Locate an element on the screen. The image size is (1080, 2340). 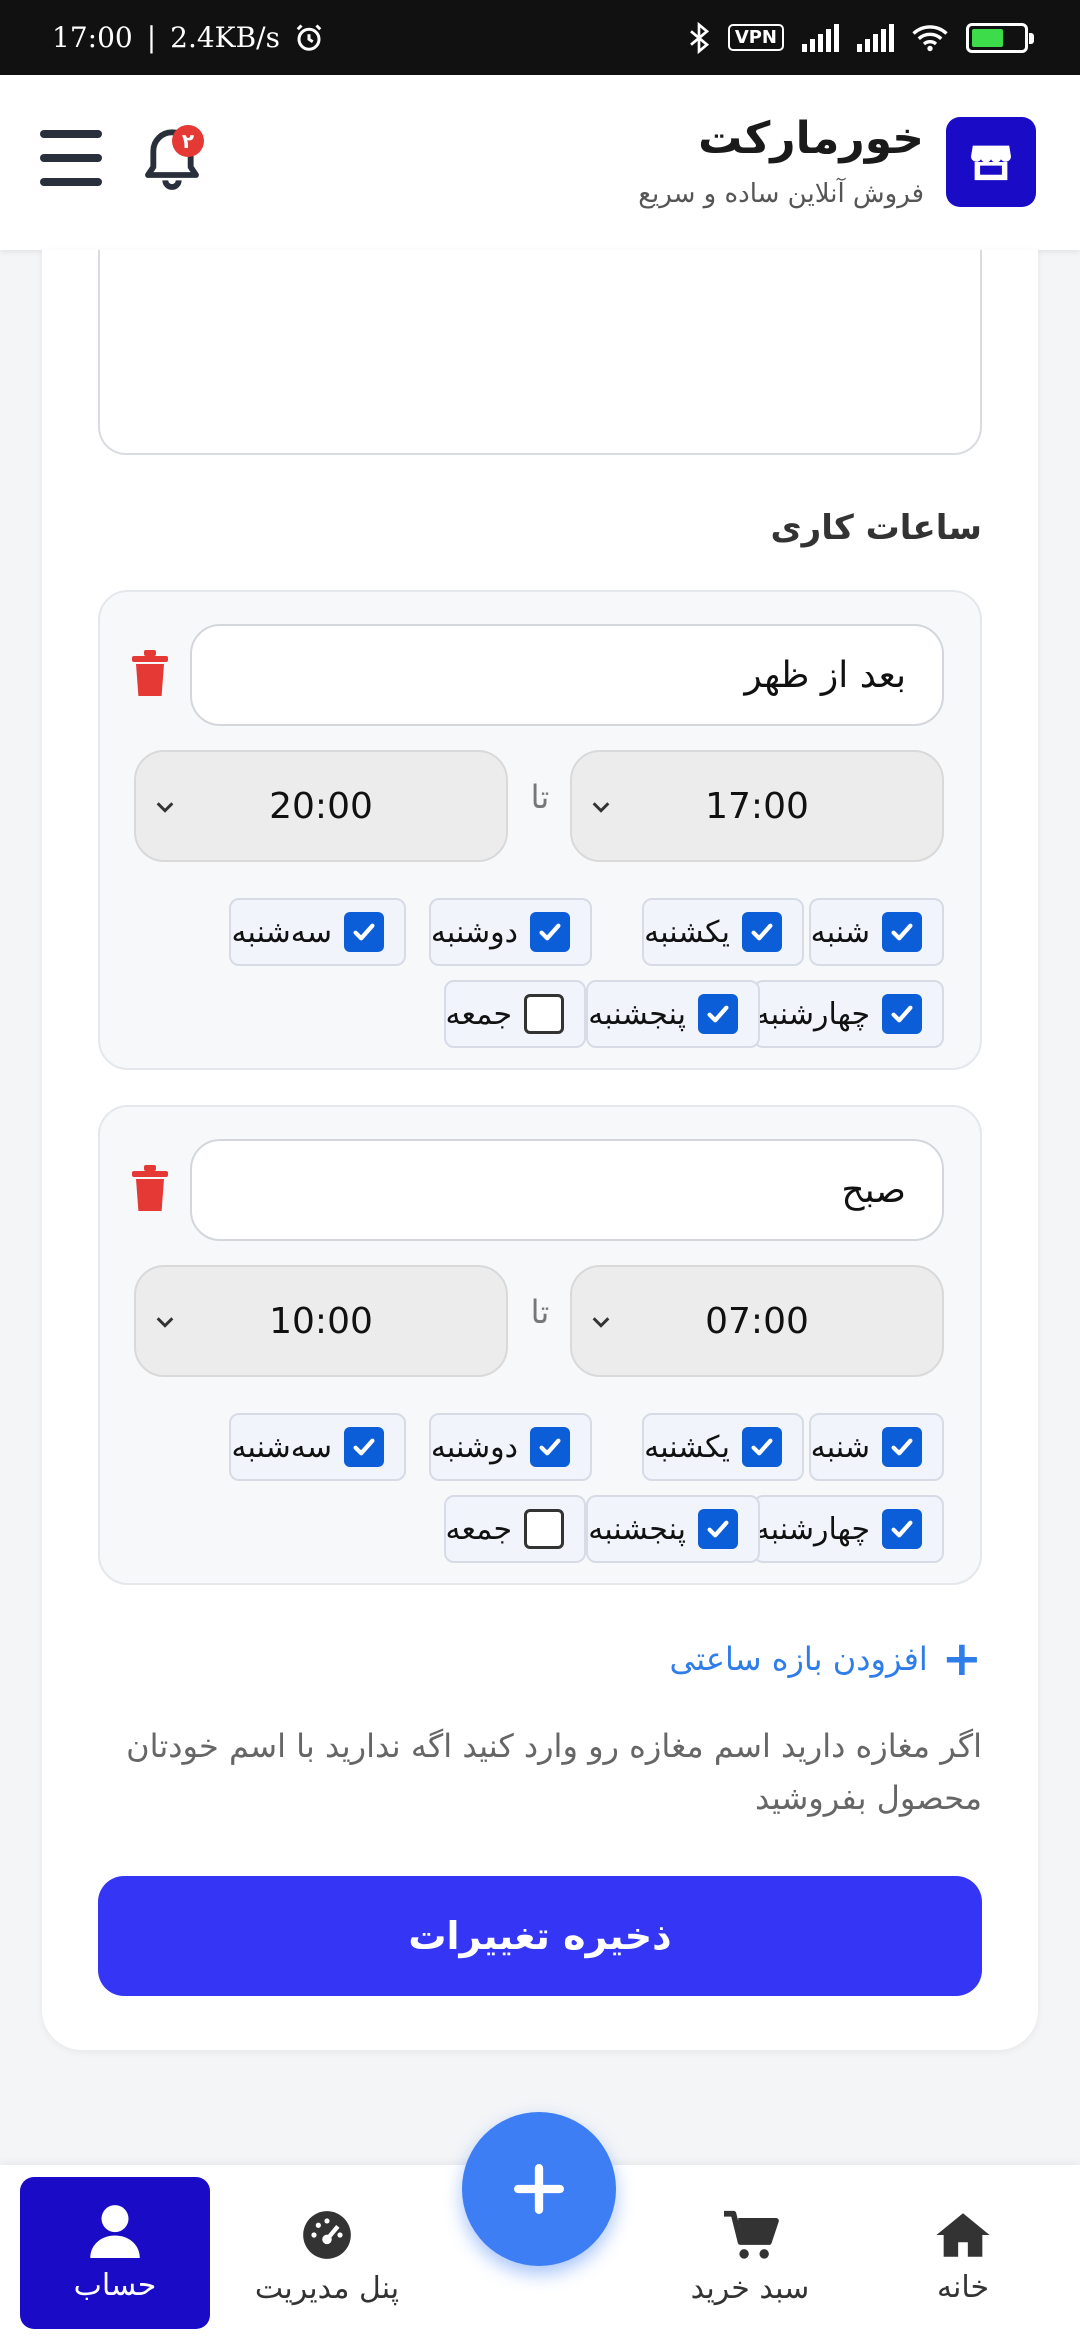
add-time-slot-link: افزودن بازه ساعتی + is located at coordinates (826, 1659).